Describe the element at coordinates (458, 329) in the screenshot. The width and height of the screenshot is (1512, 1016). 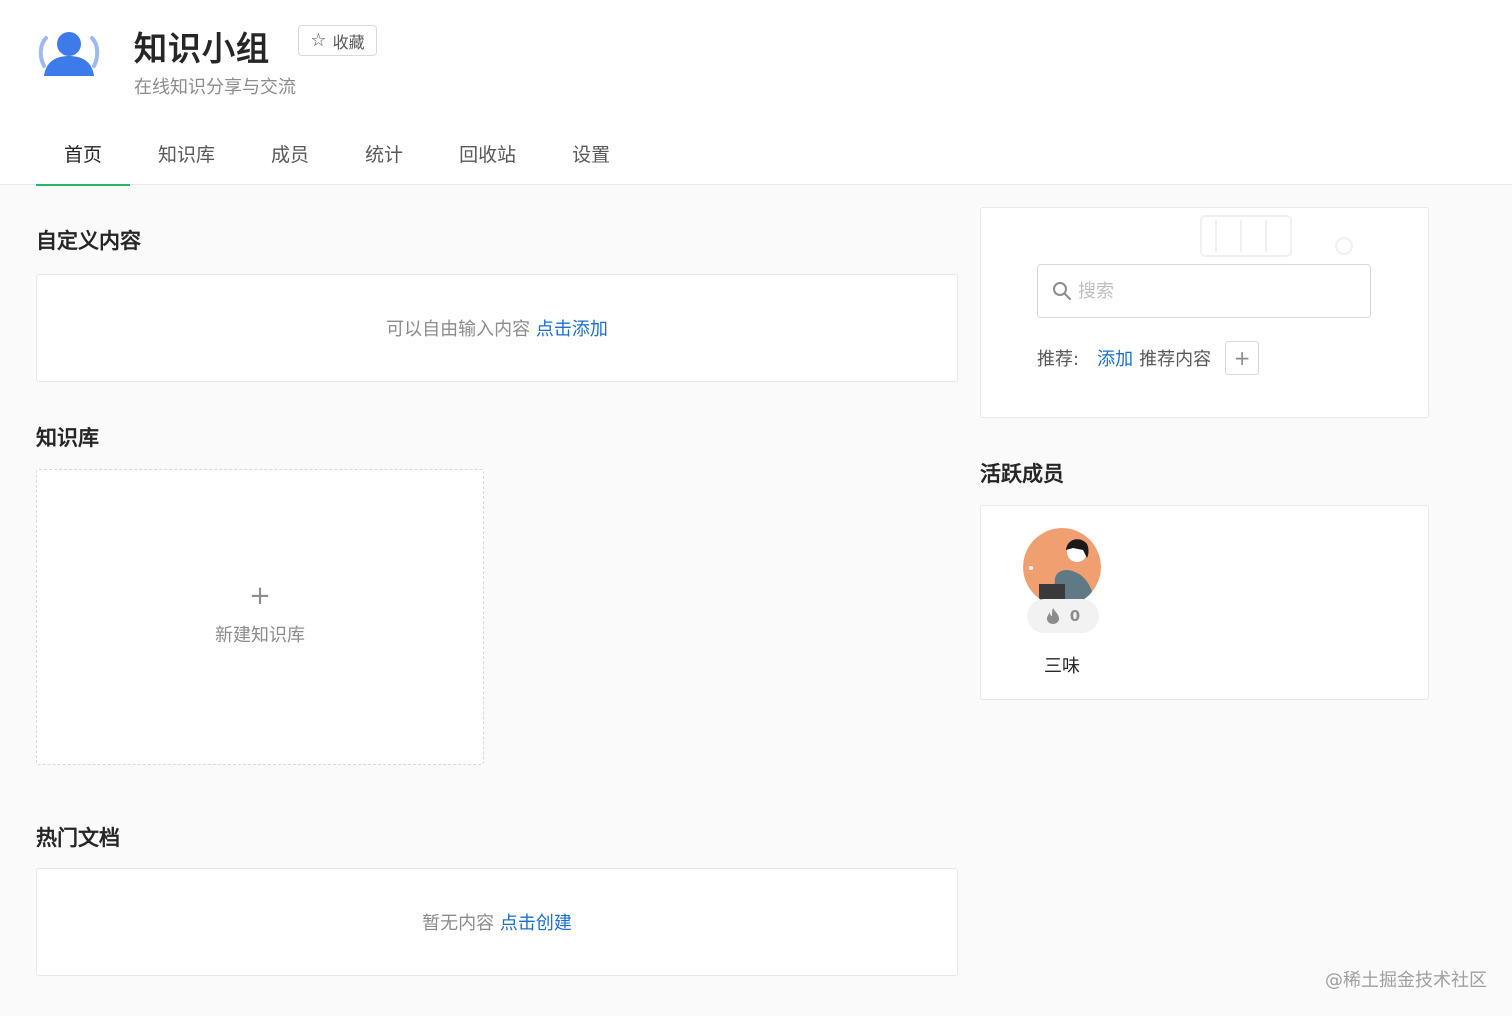
I see `custom-content-empty-text: 可以自由输入内容` at that location.